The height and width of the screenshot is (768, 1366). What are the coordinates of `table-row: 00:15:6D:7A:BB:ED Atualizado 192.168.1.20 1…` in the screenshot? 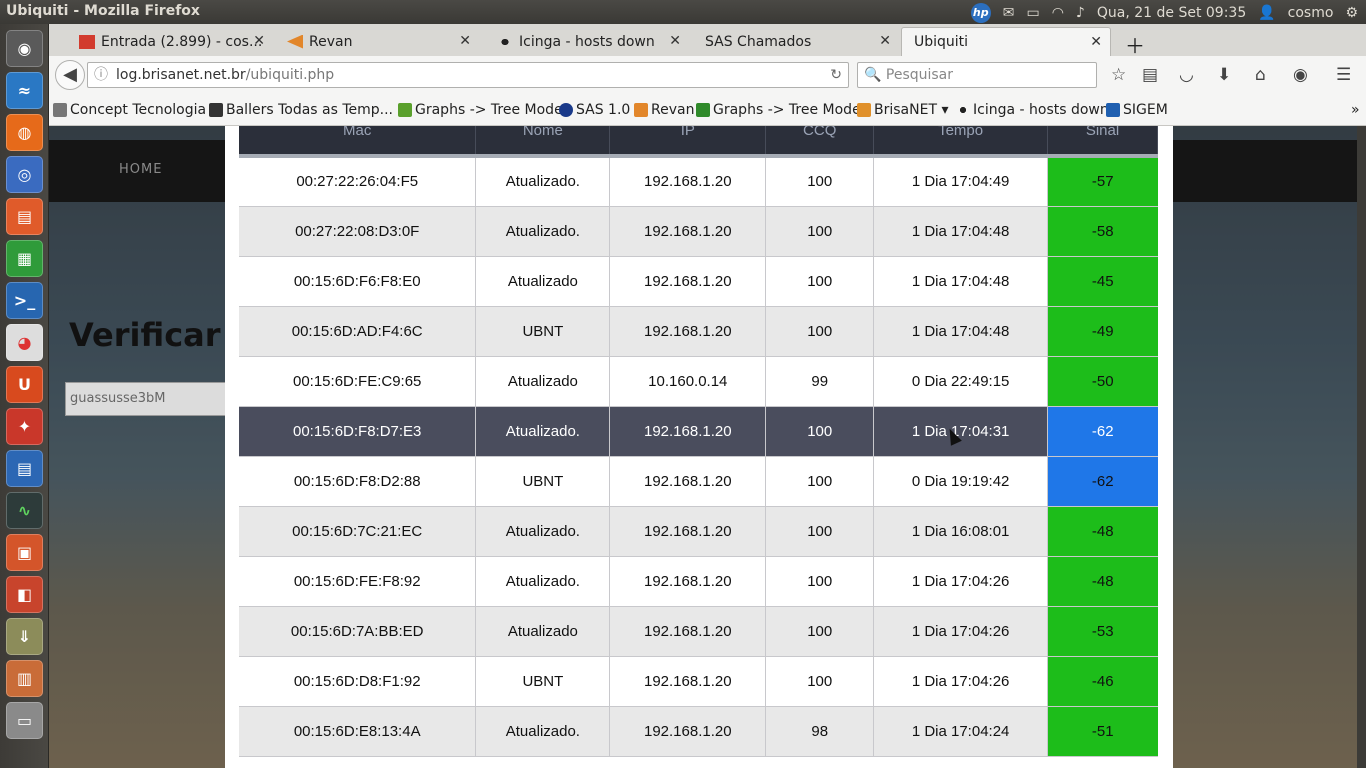 It's located at (698, 631).